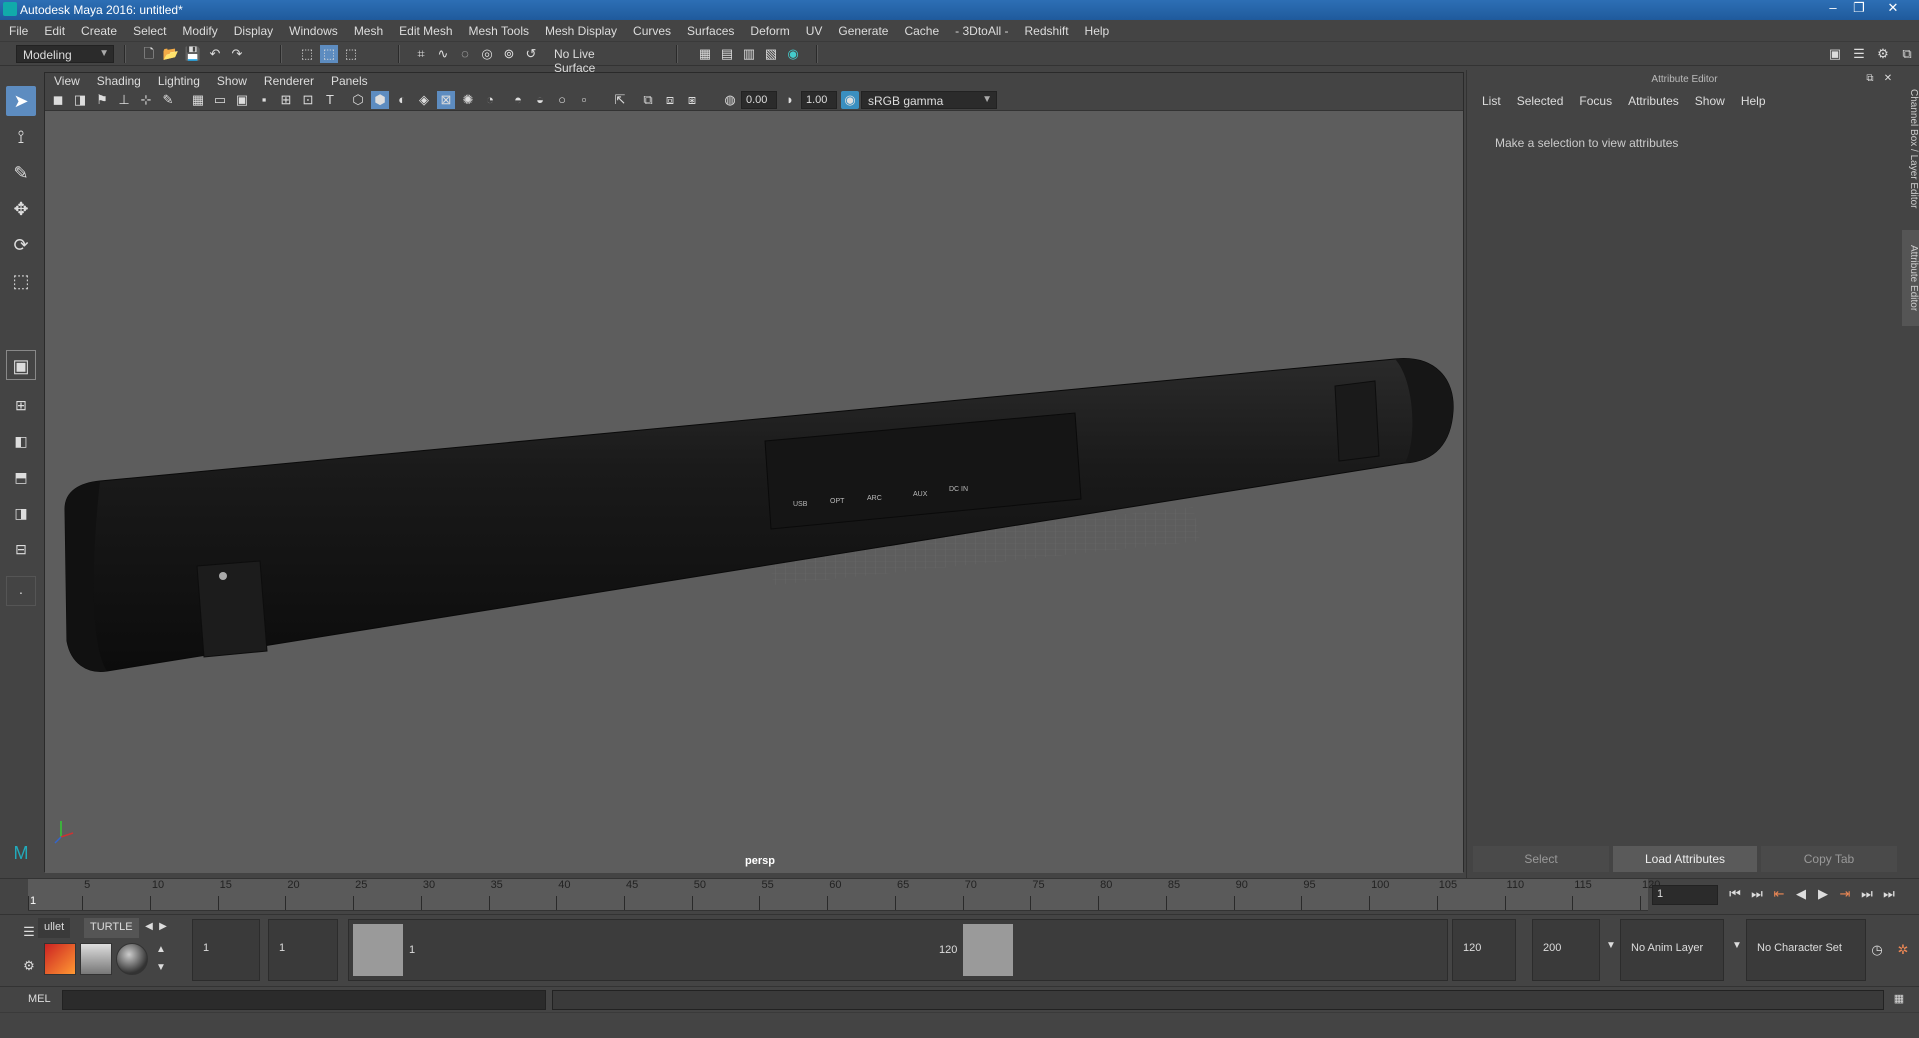 The width and height of the screenshot is (1919, 1038). Describe the element at coordinates (1823, 894) in the screenshot. I see `play-forwards-icon: ▶` at that location.